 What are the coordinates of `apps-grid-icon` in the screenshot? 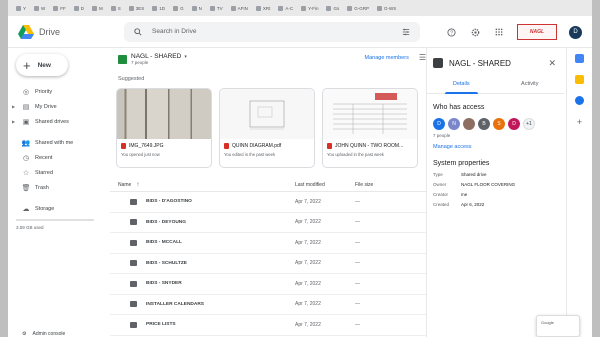 It's located at (499, 32).